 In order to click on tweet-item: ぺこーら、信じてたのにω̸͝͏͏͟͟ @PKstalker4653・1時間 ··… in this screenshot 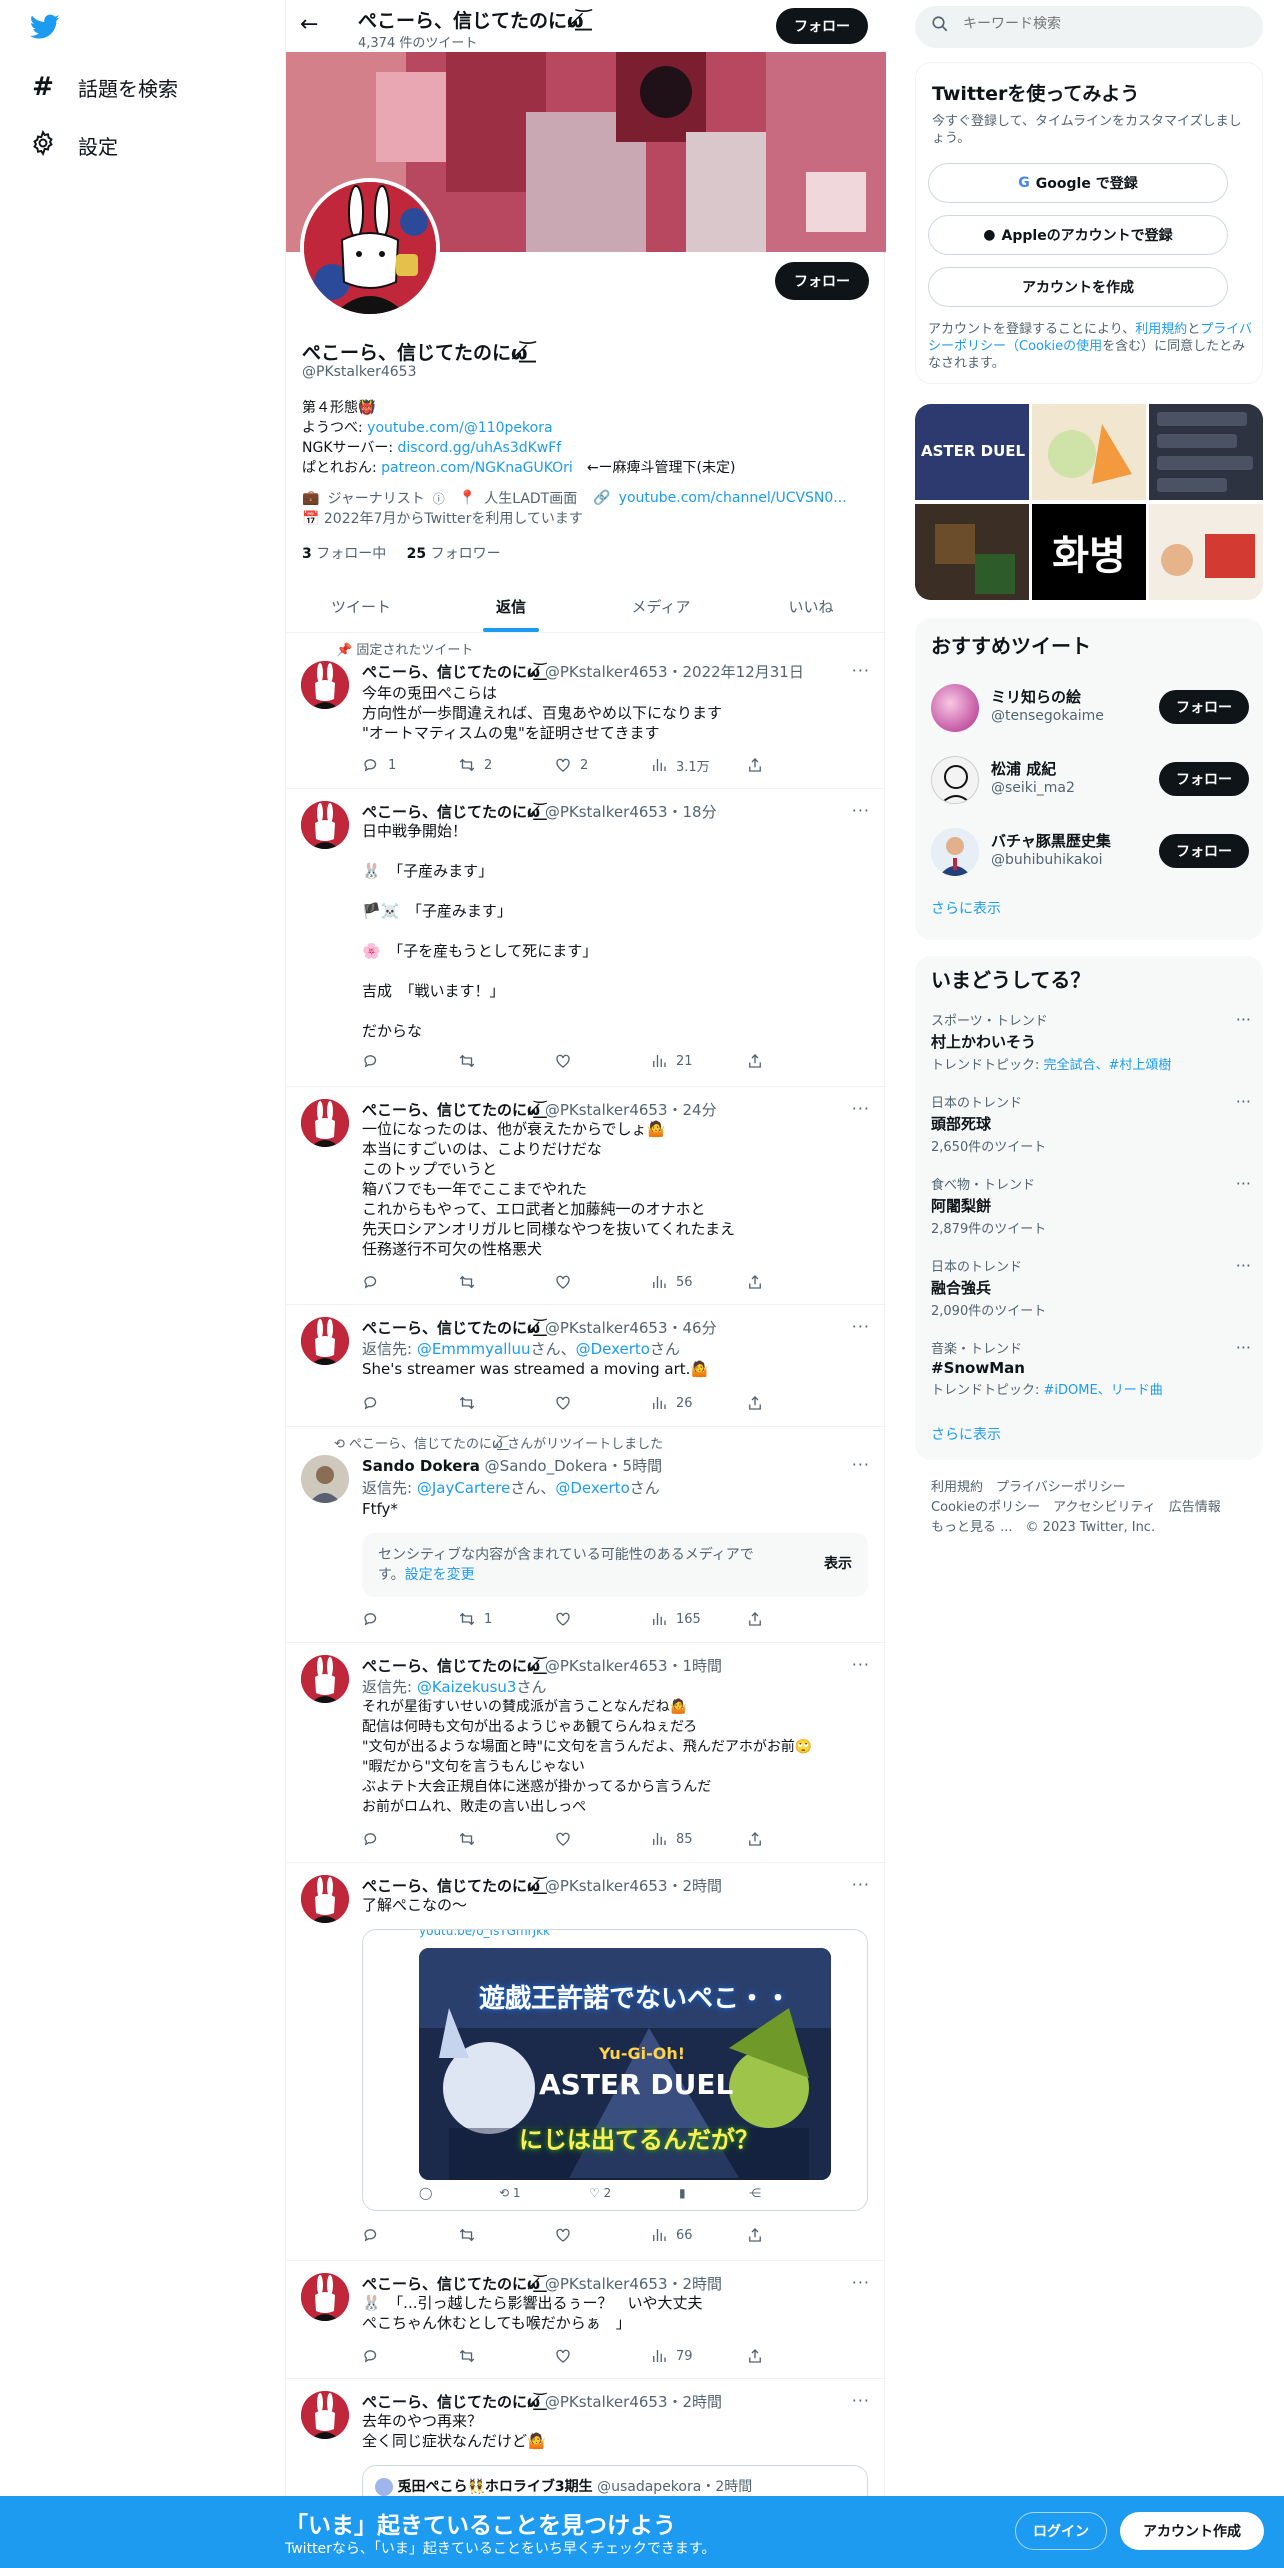, I will do `click(586, 1753)`.